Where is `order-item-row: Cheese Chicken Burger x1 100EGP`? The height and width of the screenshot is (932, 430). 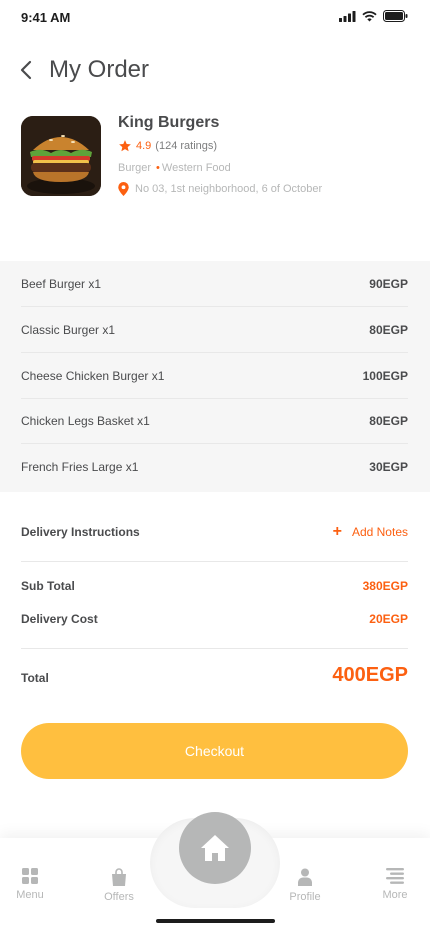 order-item-row: Cheese Chicken Burger x1 100EGP is located at coordinates (214, 376).